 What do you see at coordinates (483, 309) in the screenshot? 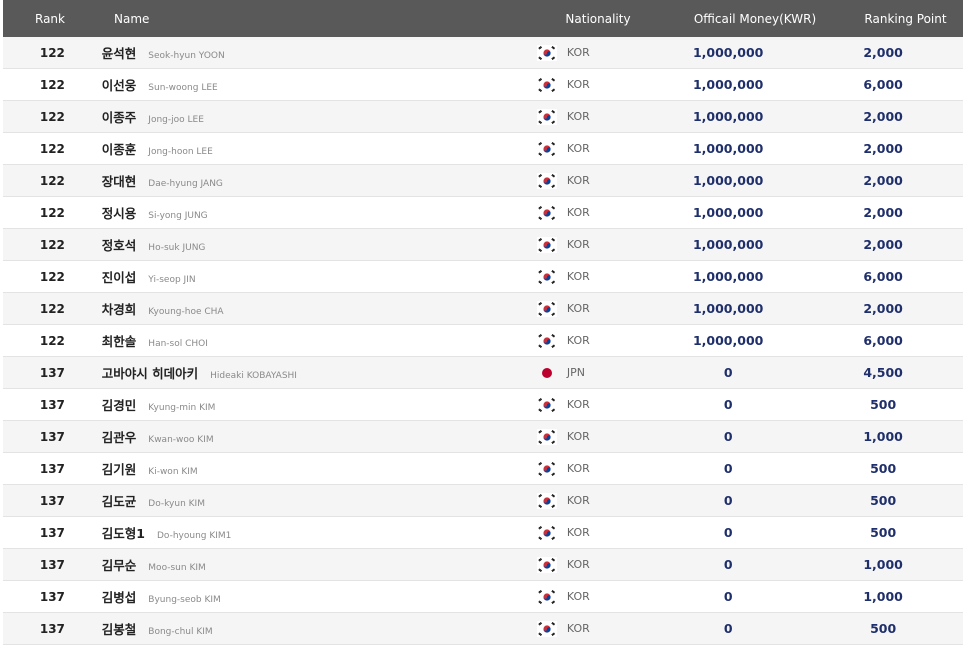
I see `table-row: 122 차경희 Kyoung-hoe CHA KOR 1,000,000 2,000` at bounding box center [483, 309].